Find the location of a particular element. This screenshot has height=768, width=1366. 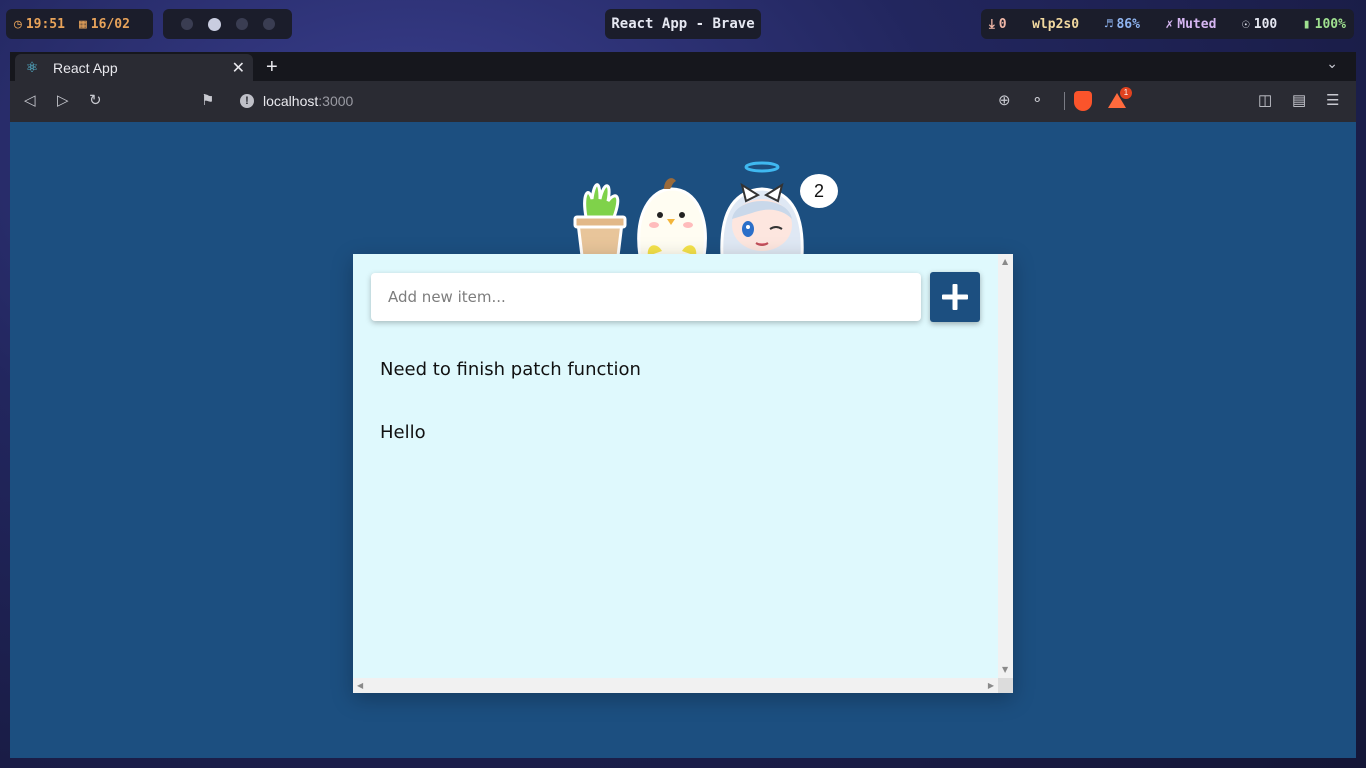

bookmark-icon: ⚑ is located at coordinates (207, 101).